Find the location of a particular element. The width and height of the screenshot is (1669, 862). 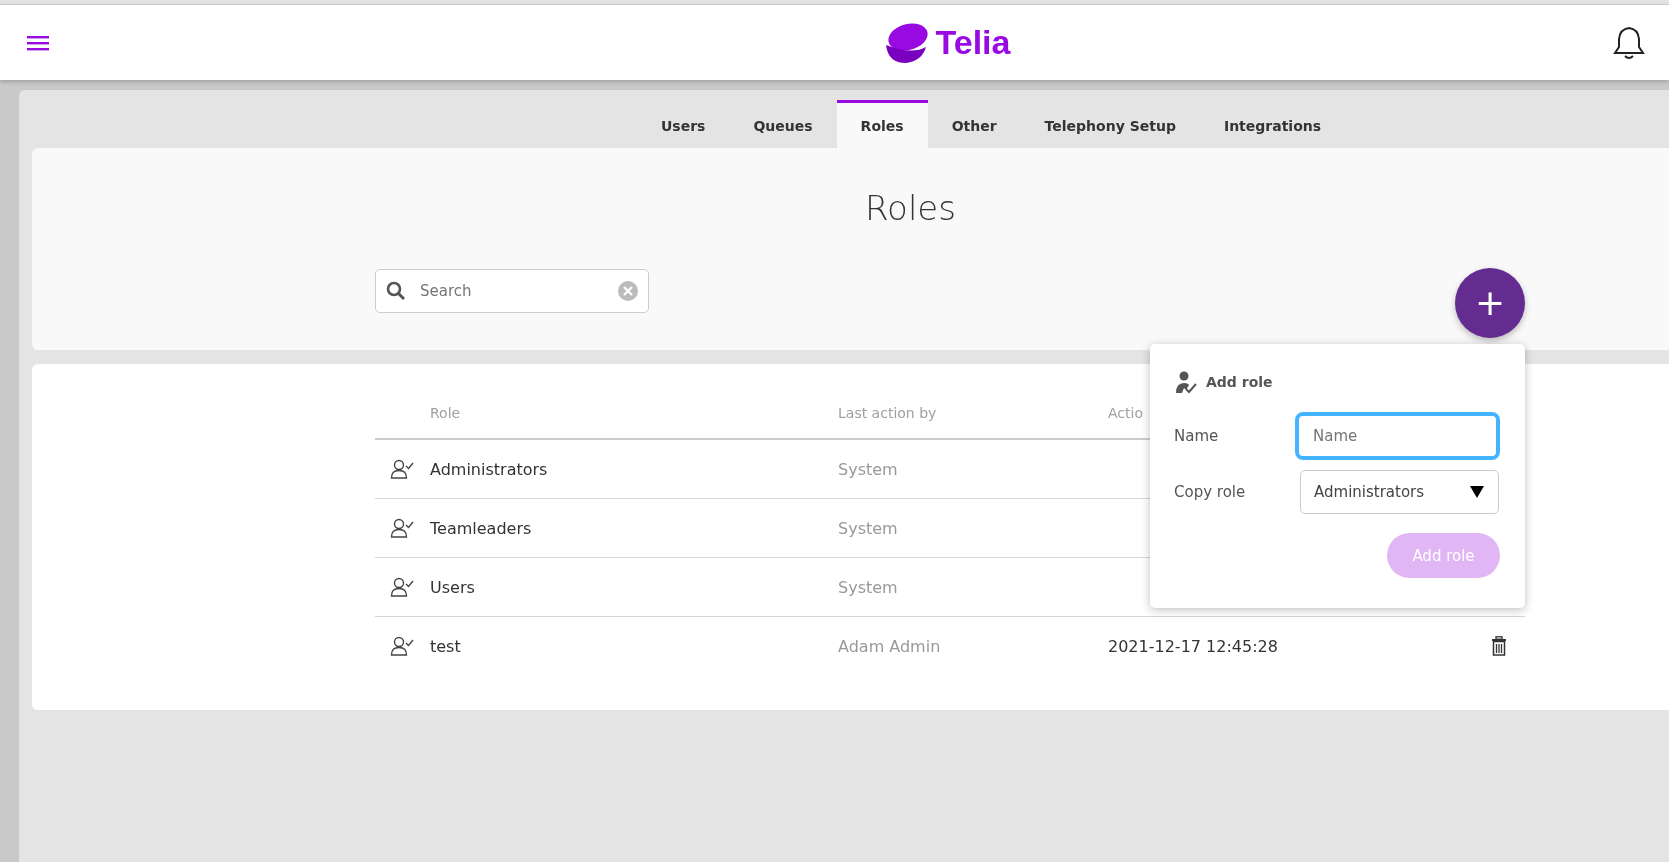

tab: Roles is located at coordinates (882, 124).